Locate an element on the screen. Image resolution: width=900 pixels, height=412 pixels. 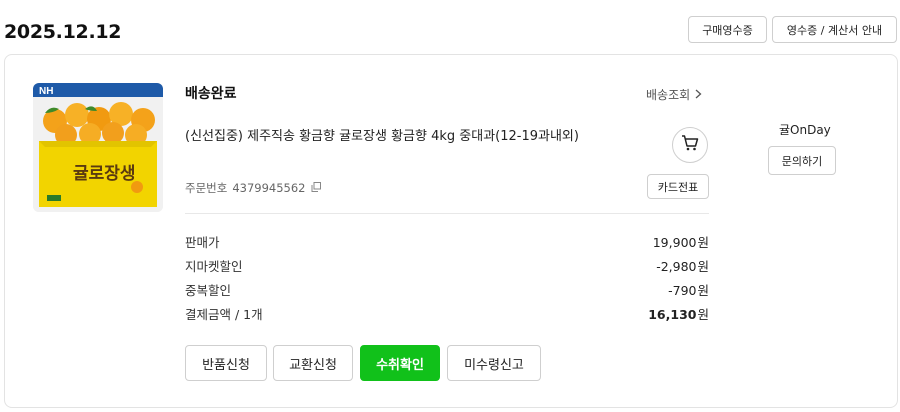
return-request-button: 반품신청 is located at coordinates (226, 363).